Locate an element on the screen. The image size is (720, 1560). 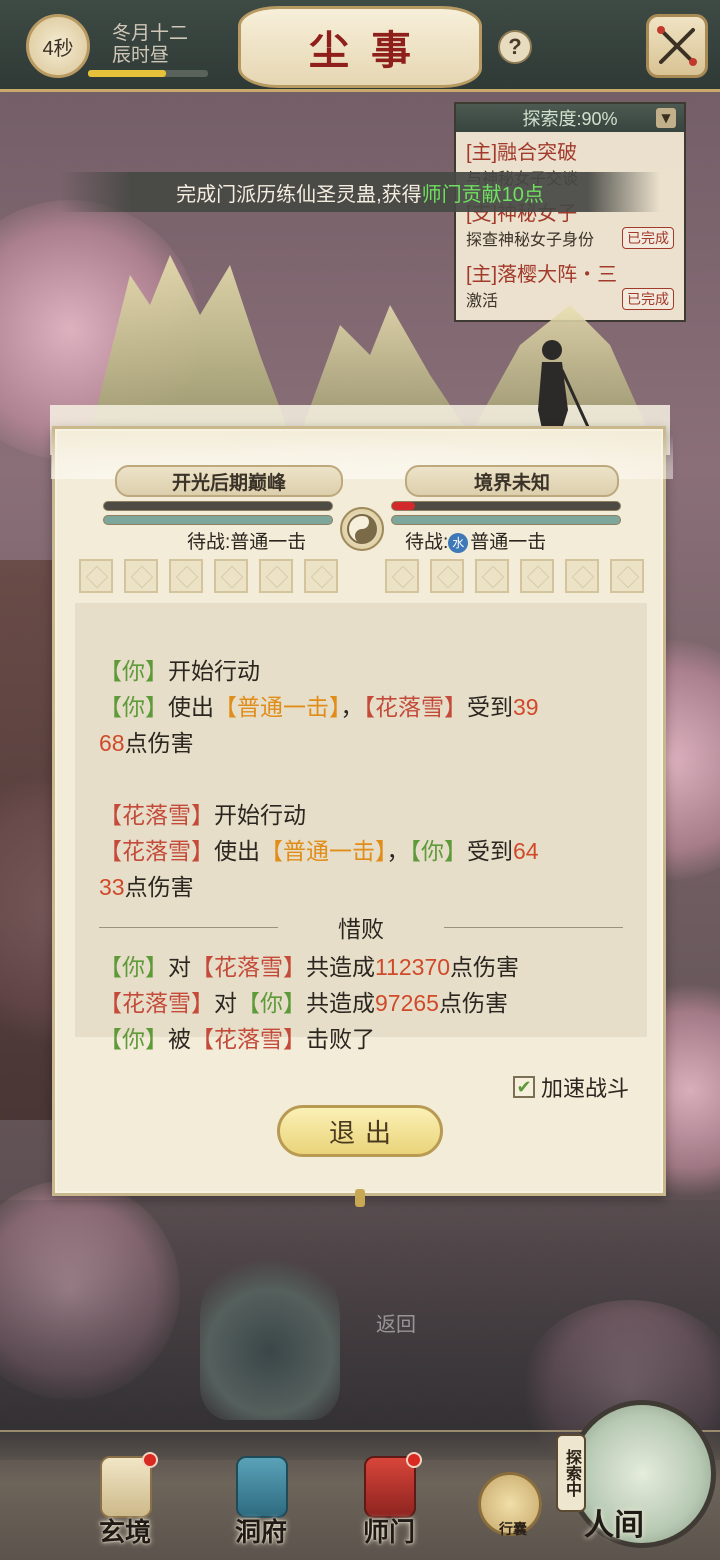
log-line: 【花落雪】使出【普通一击】，【你】受到64 33点伤害 is located at coordinates (319, 869).